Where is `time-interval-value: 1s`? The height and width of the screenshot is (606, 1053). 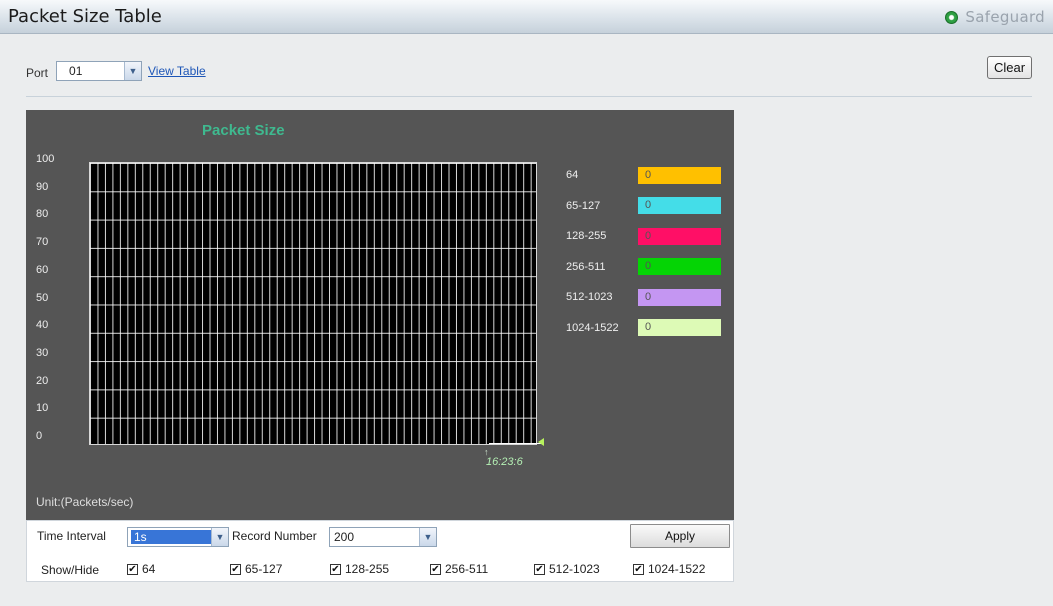
time-interval-value: 1s is located at coordinates (171, 537).